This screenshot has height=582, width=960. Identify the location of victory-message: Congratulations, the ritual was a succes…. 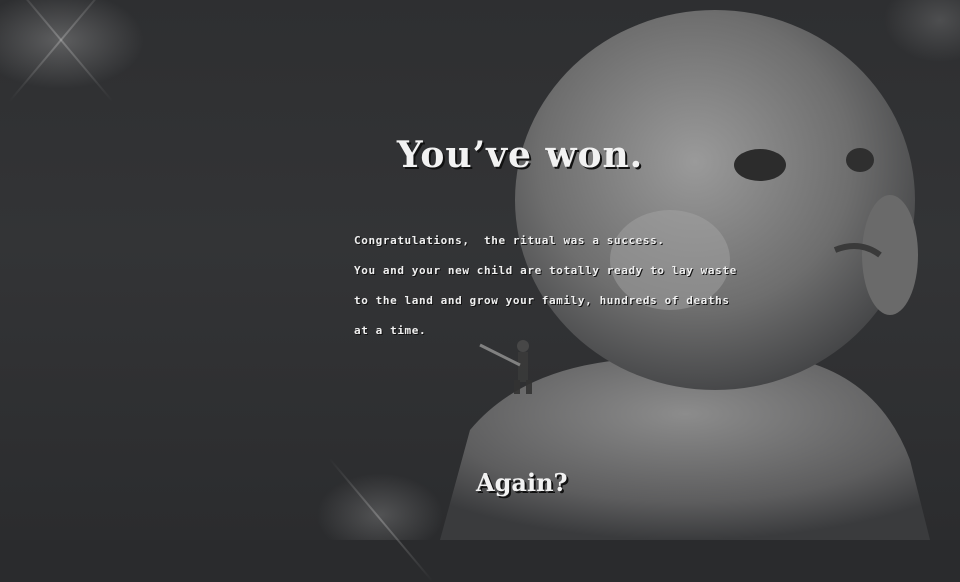
(545, 286).